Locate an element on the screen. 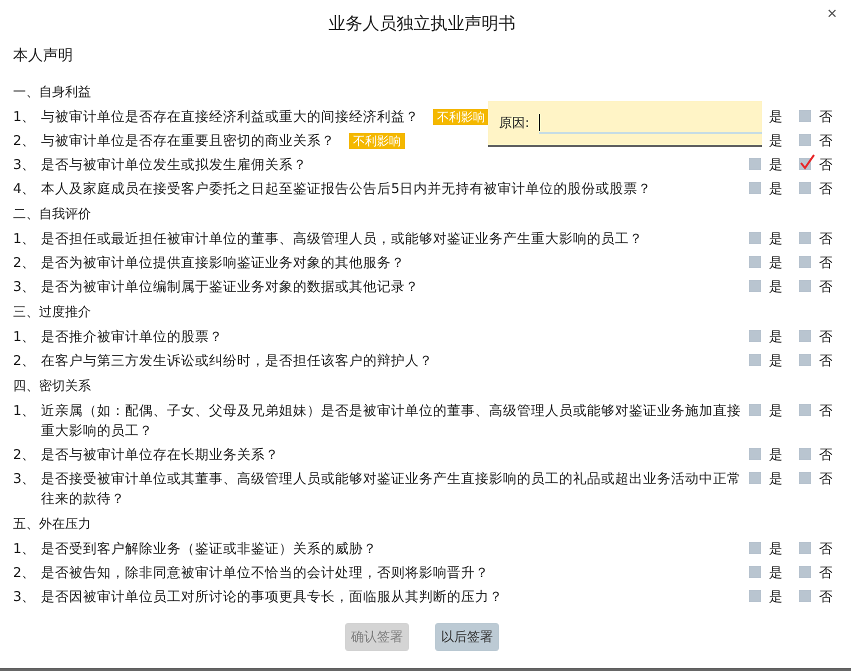 The image size is (851, 671). question-text: 是否与被审计单位发生或拟发生雇佣关系？ is located at coordinates (174, 165).